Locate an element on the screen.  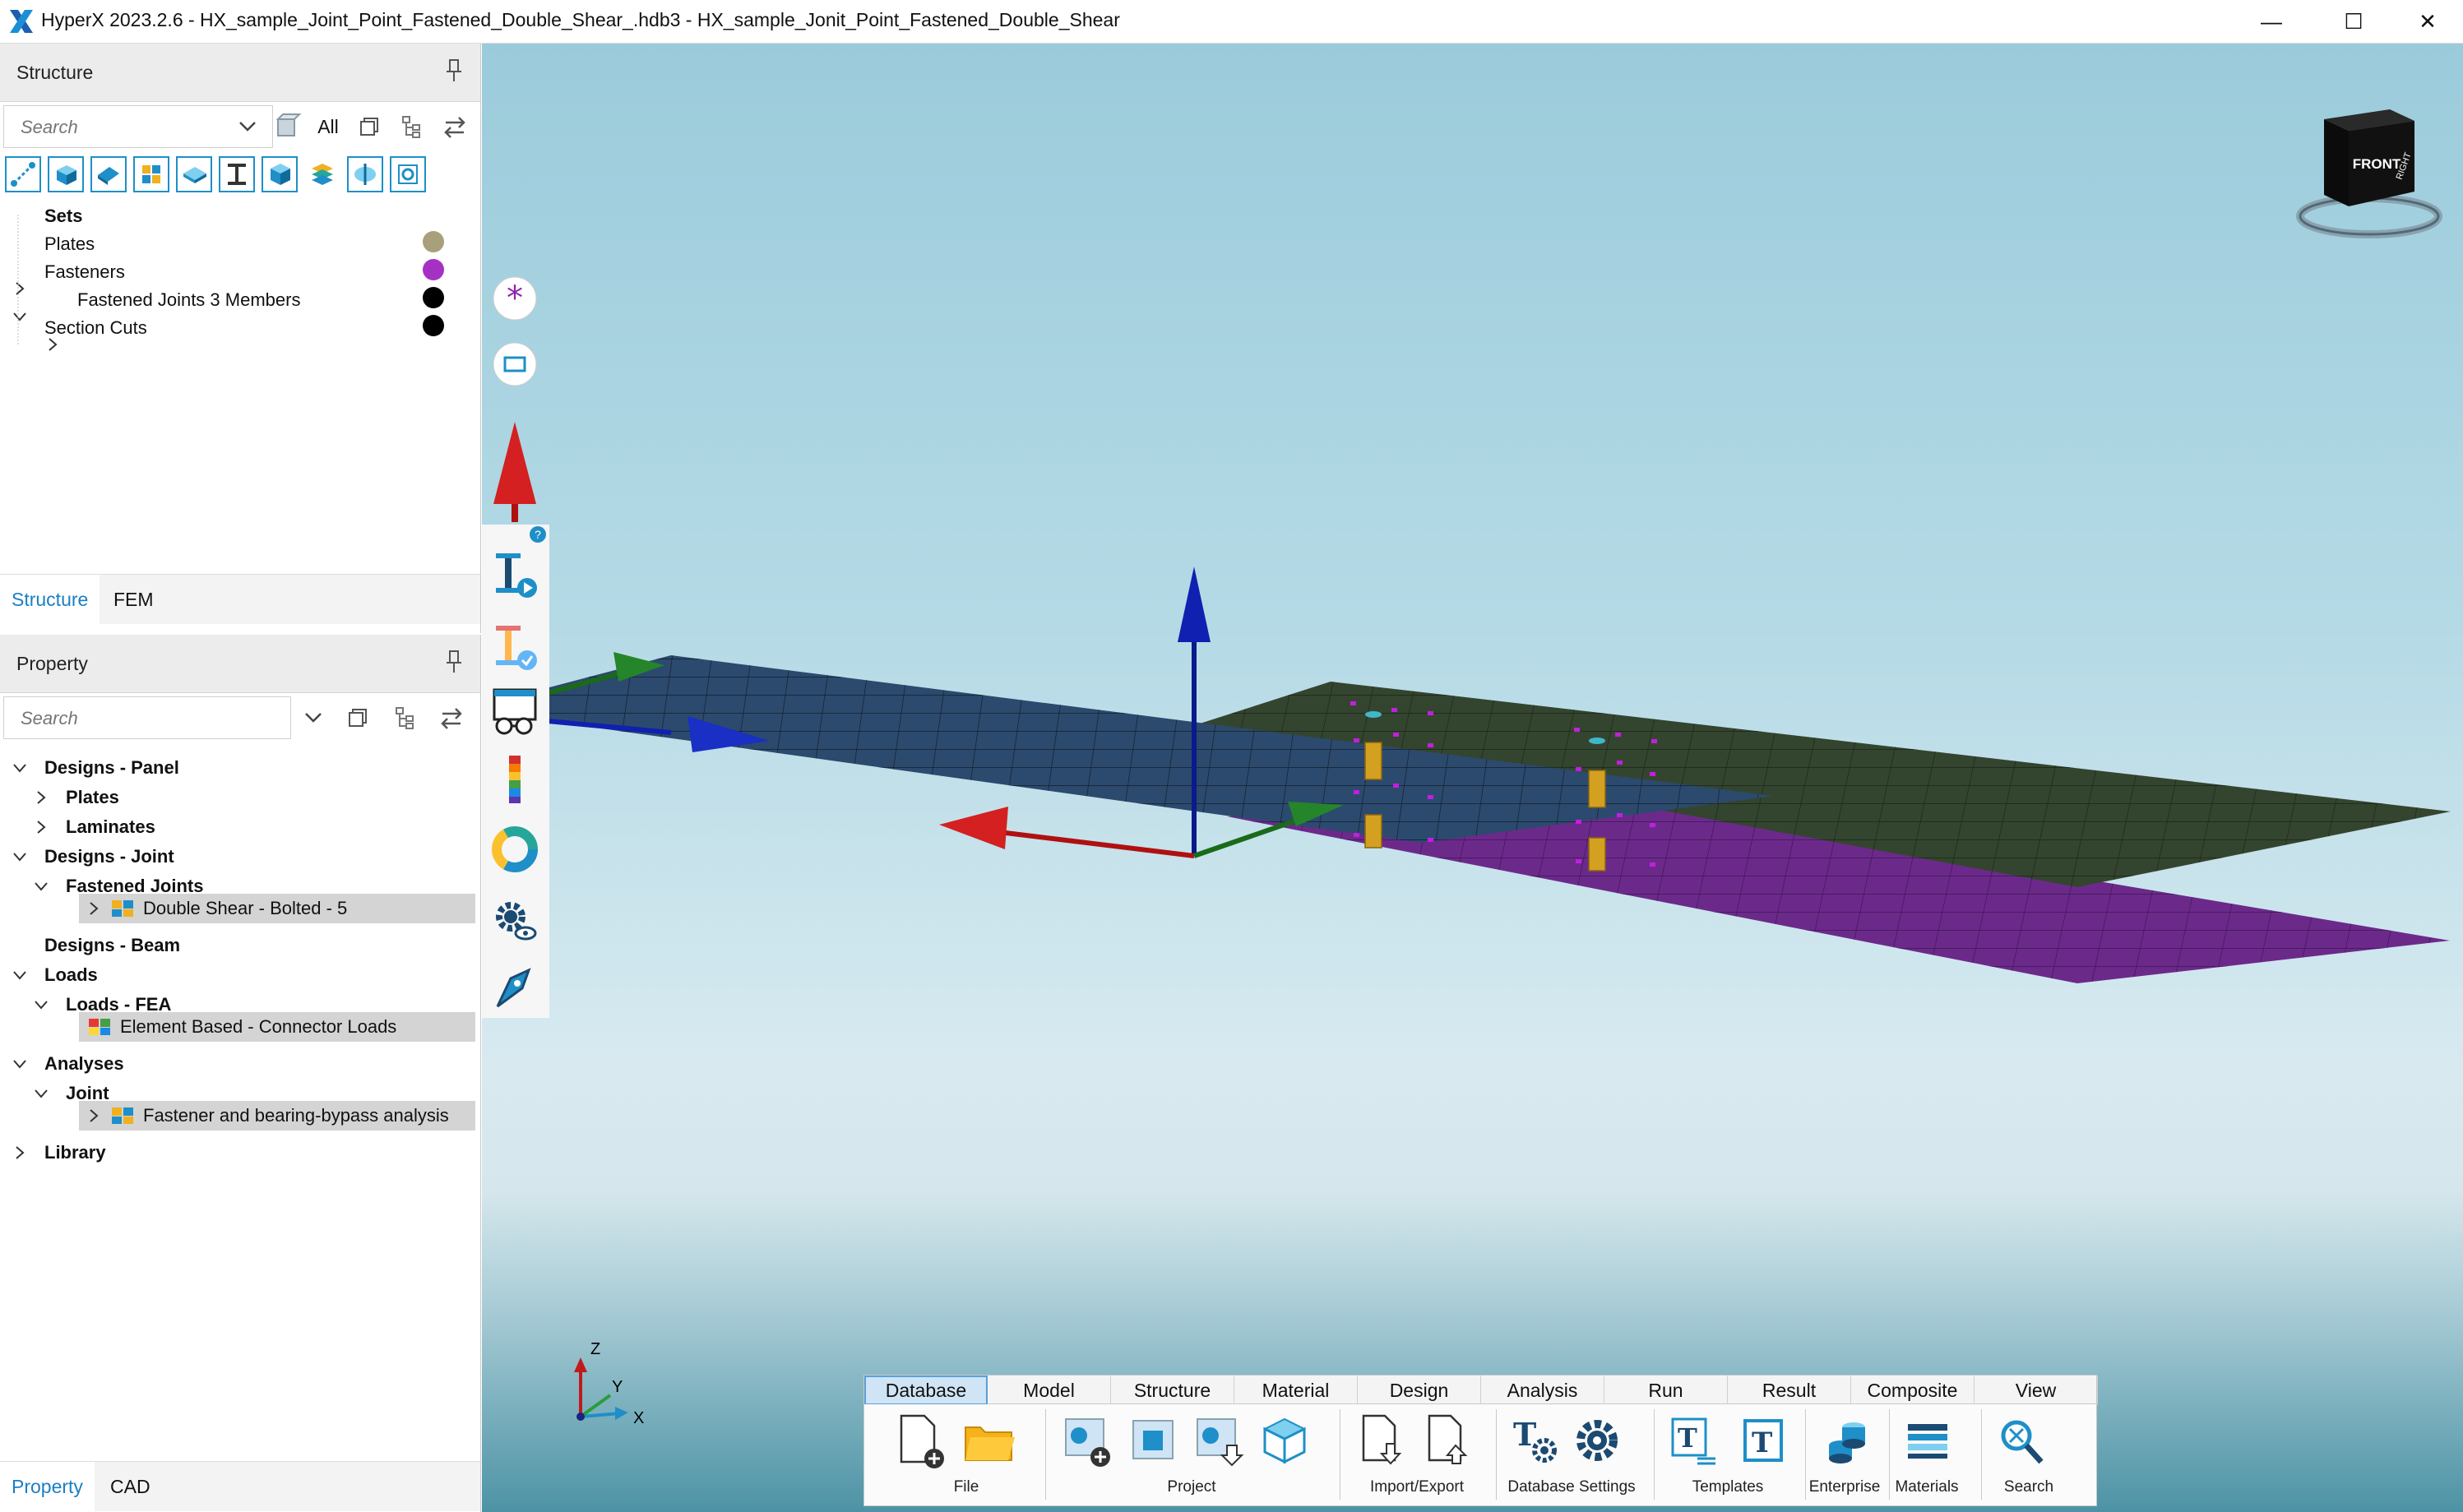
filter-beams-button is located at coordinates (237, 174).